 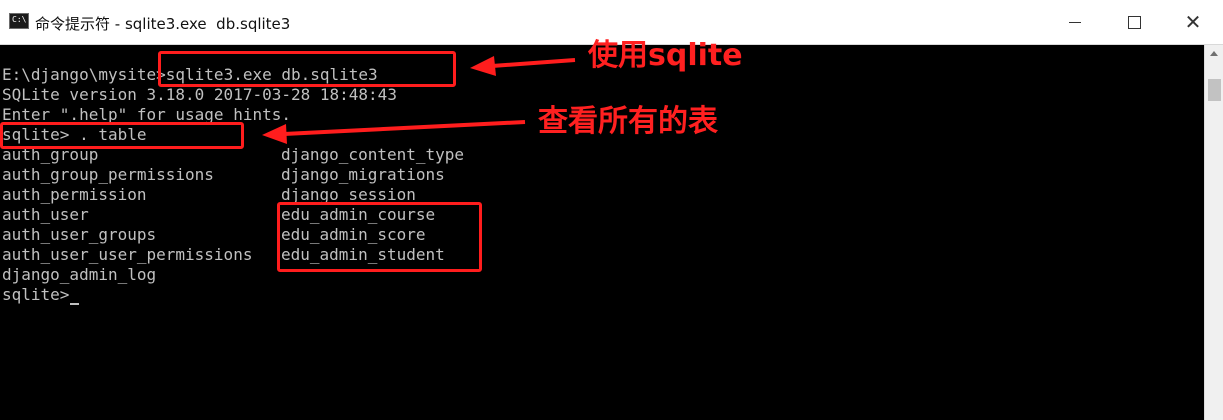 I want to click on text-cursor, so click(x=75, y=304).